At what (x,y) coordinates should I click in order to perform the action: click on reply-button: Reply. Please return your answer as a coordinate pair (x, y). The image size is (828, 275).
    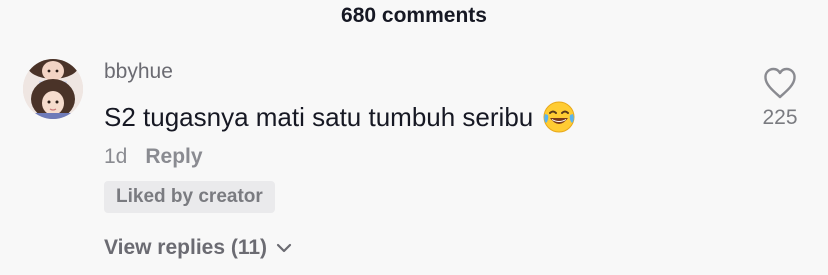
    Looking at the image, I should click on (173, 157).